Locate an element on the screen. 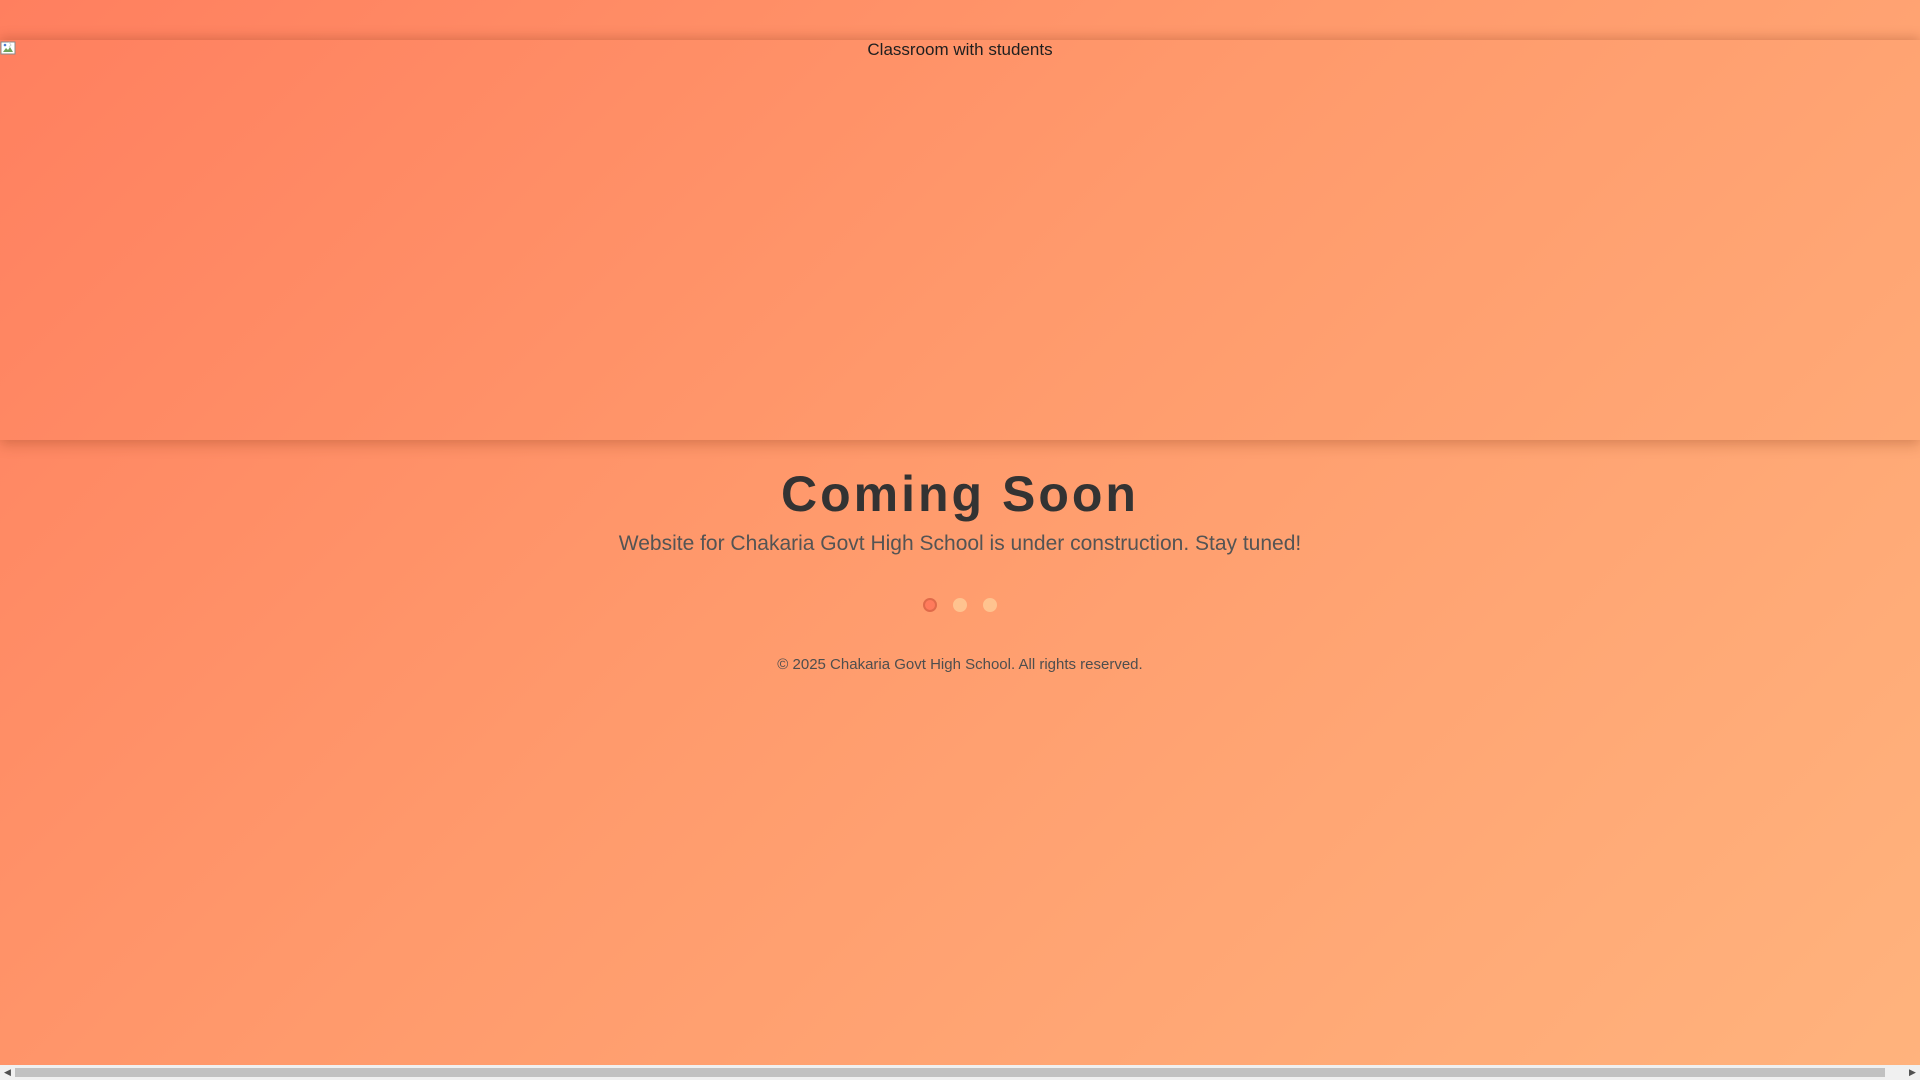 The width and height of the screenshot is (1920, 1080). page-title: Coming Soon is located at coordinates (960, 494).